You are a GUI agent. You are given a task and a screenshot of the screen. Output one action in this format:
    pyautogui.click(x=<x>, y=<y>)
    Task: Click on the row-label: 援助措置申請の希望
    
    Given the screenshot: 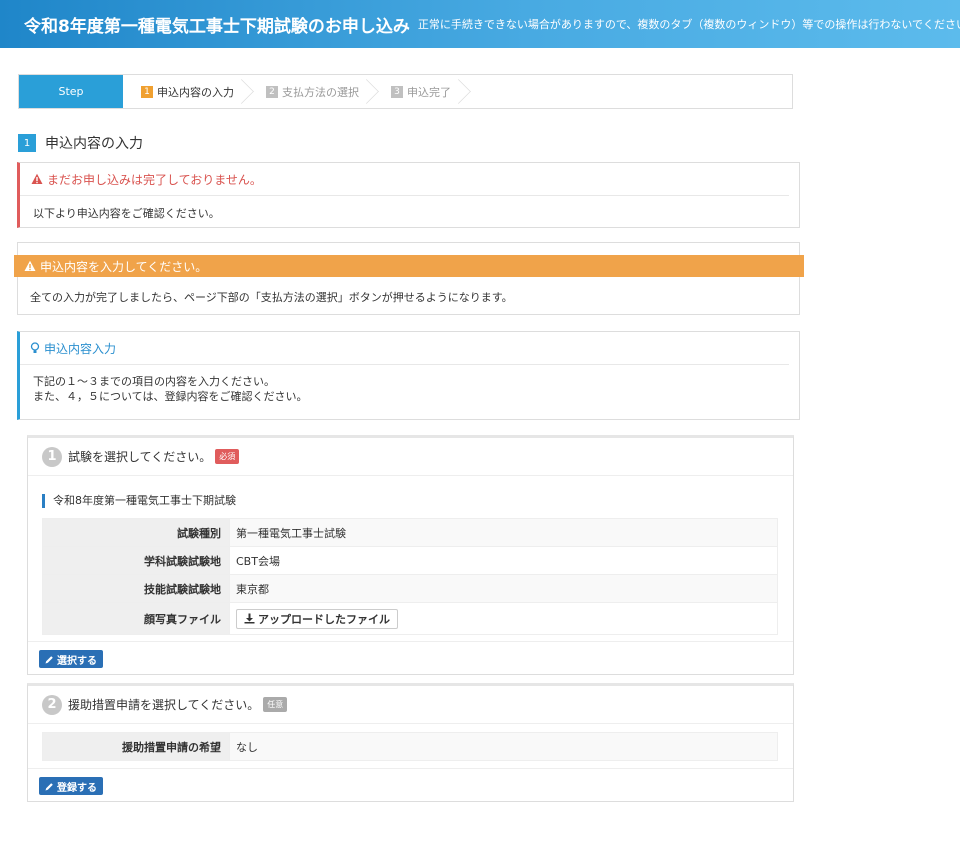 What is the action you would take?
    pyautogui.click(x=136, y=746)
    